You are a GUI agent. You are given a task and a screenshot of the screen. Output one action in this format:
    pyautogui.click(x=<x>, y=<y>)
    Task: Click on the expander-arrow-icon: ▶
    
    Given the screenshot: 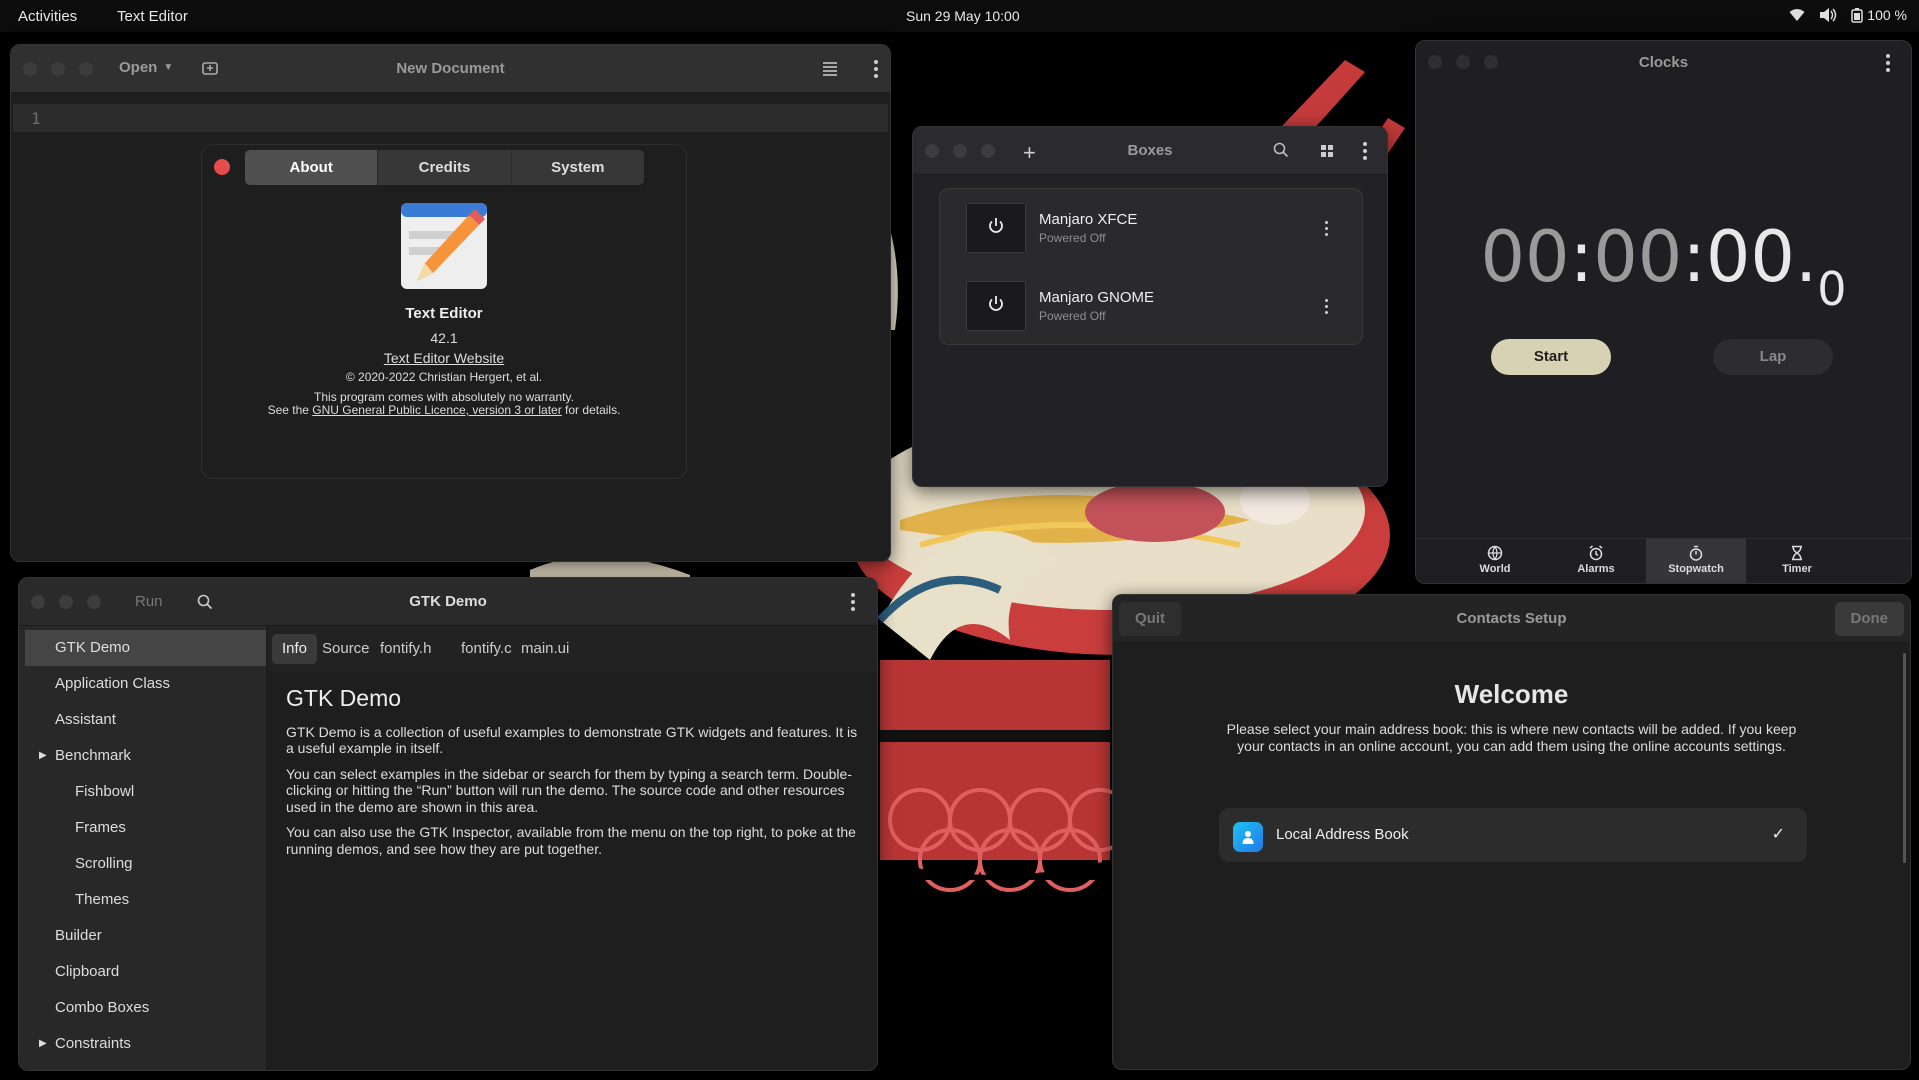 What is the action you would take?
    pyautogui.click(x=43, y=755)
    